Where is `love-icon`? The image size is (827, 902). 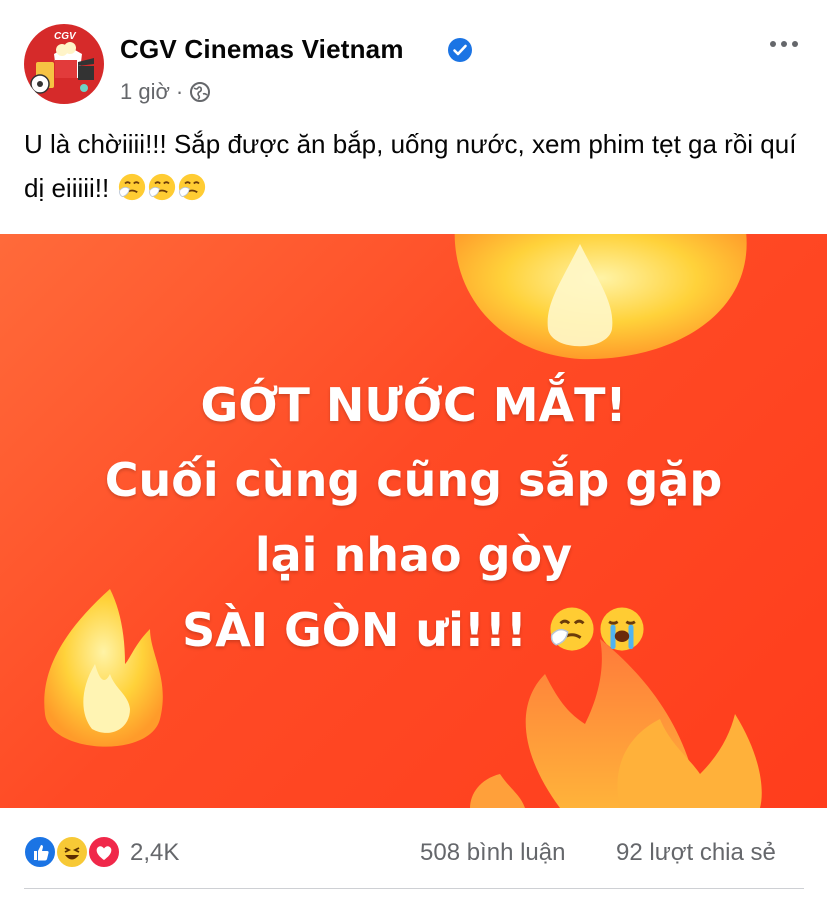
love-icon is located at coordinates (104, 852).